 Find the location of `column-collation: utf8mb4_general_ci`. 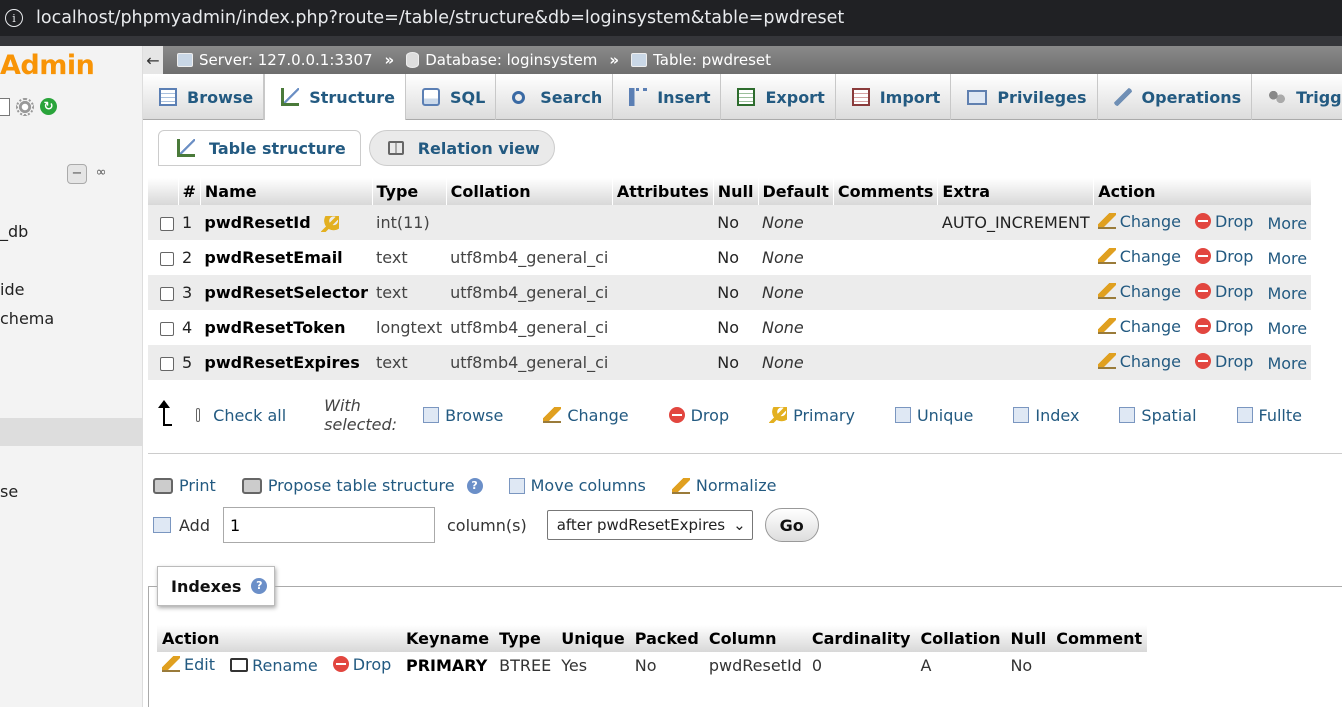

column-collation: utf8mb4_general_ci is located at coordinates (529, 362).